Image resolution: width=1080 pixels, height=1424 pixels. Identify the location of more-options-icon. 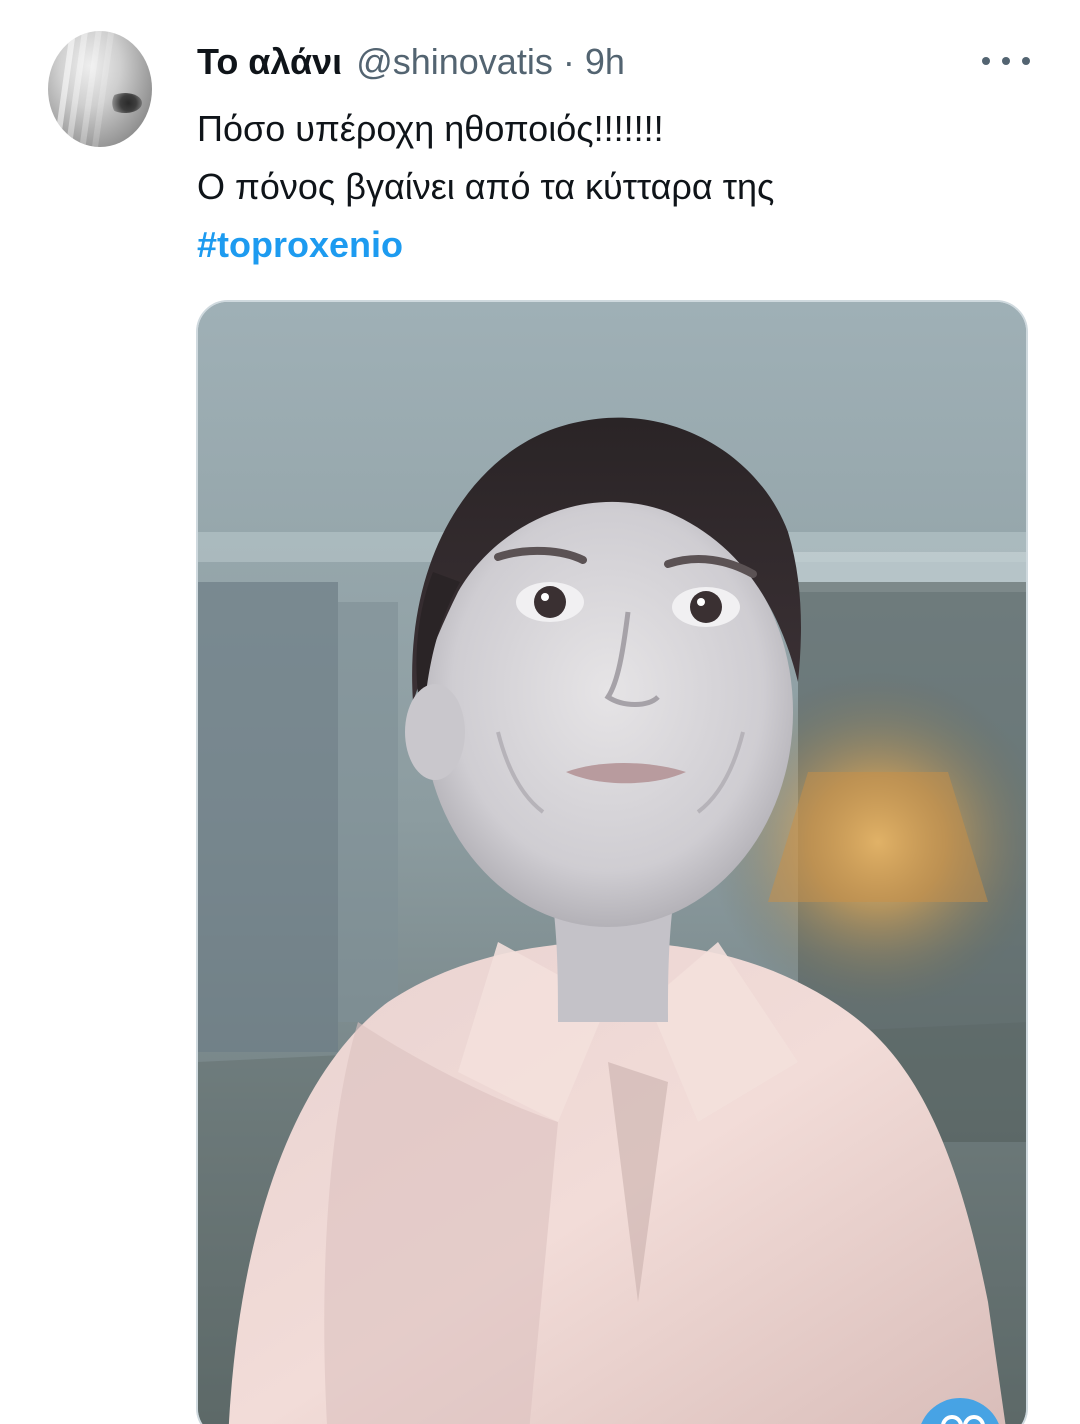
(1006, 61).